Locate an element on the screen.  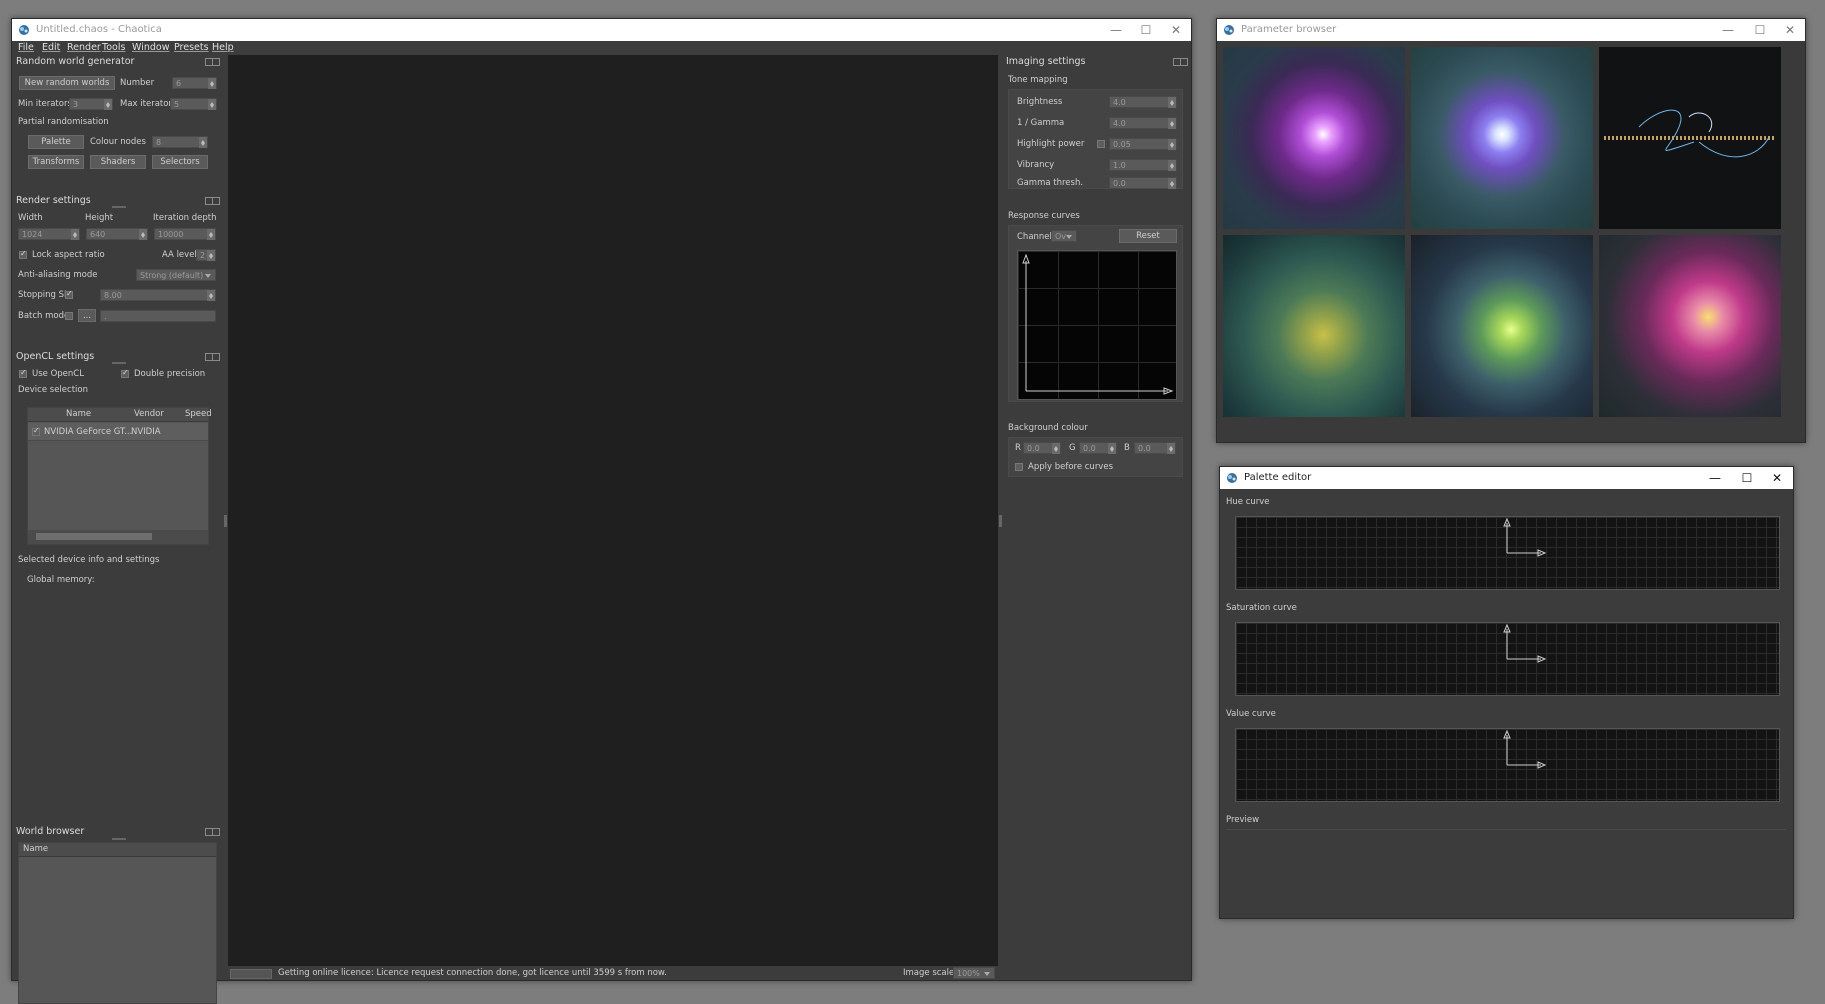
parameter-browser-title: Parameter browser is located at coordinates (1289, 29).